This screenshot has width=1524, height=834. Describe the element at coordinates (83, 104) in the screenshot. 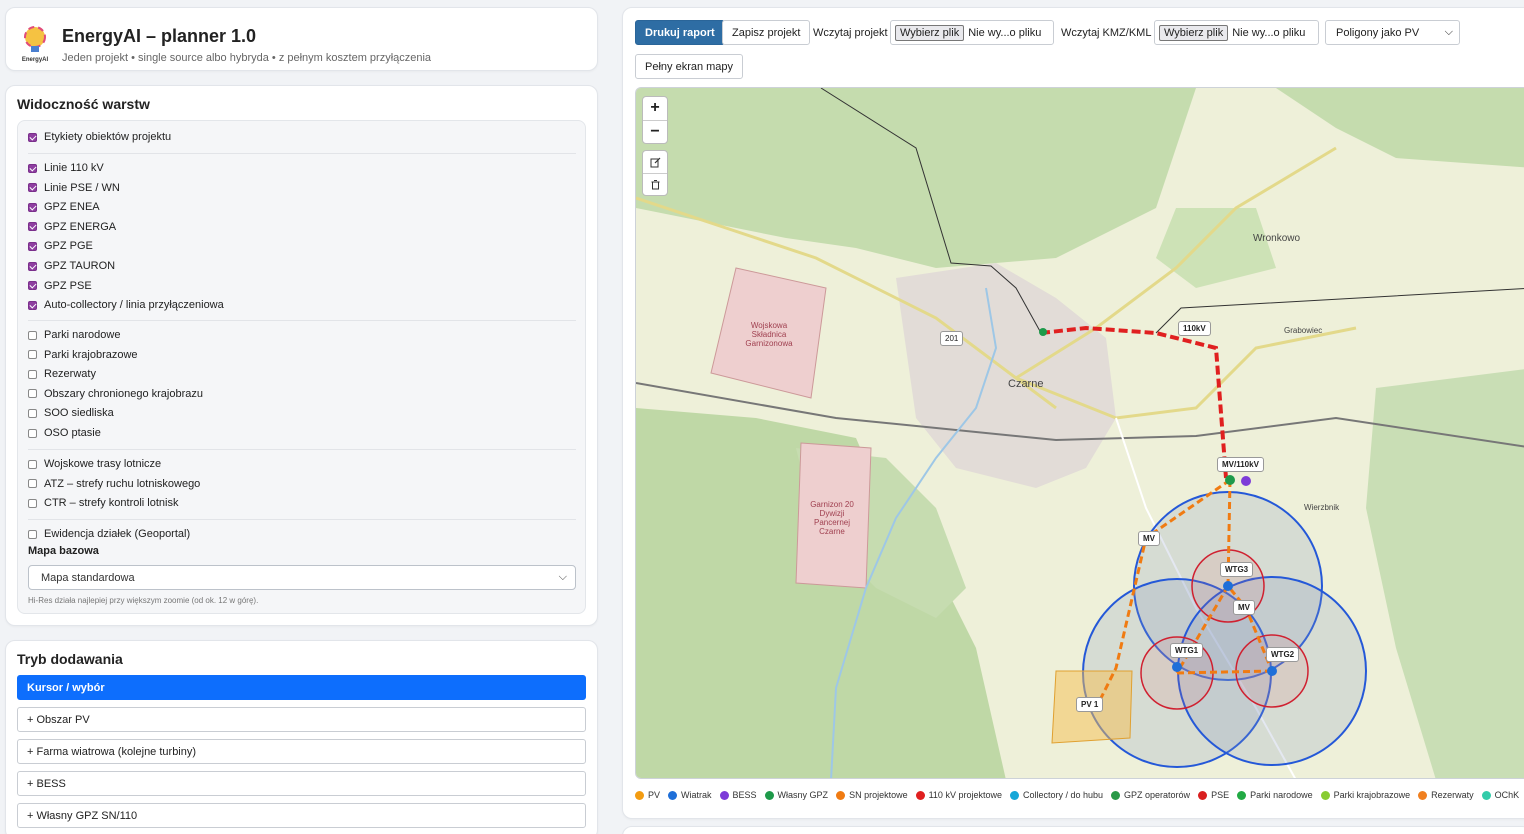

I see `layers-title: Widoczność warstw` at that location.